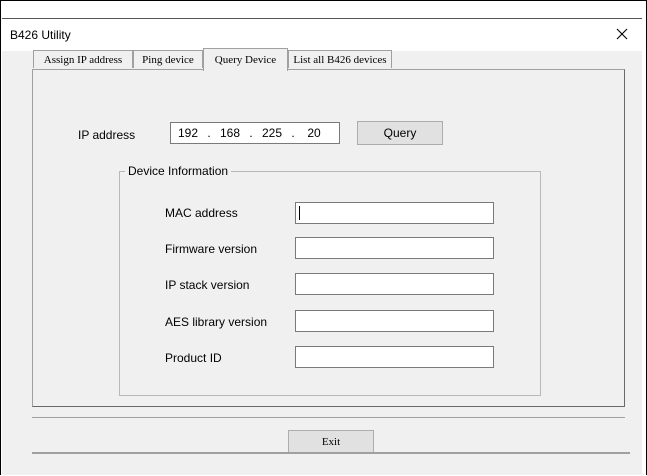 This screenshot has height=476, width=647. I want to click on query-button-label: Query, so click(400, 133).